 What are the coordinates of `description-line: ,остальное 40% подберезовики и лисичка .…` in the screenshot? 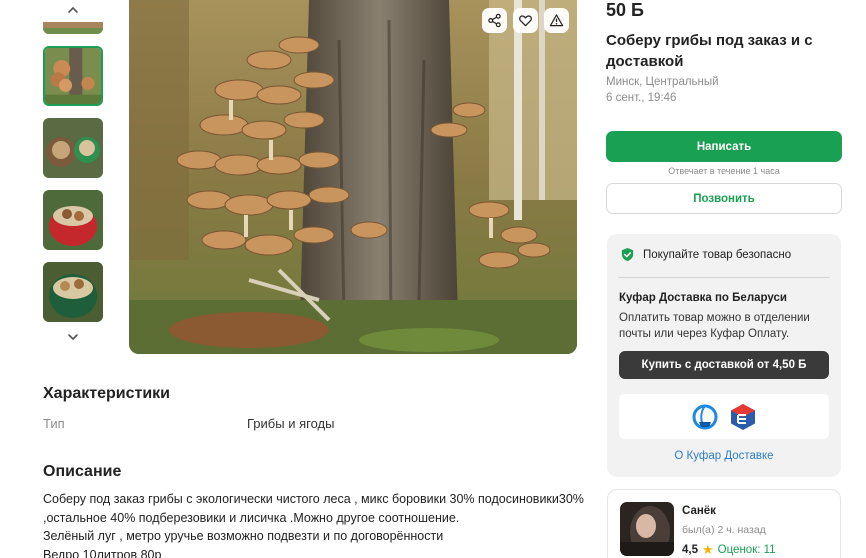 It's located at (251, 517).